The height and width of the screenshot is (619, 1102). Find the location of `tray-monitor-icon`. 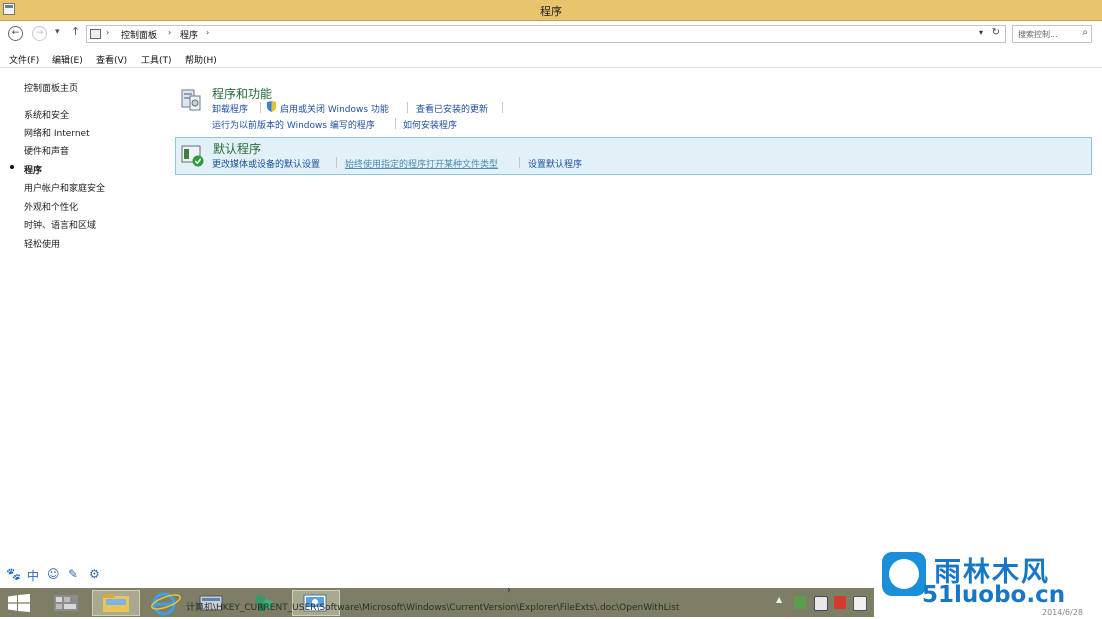

tray-monitor-icon is located at coordinates (860, 603).